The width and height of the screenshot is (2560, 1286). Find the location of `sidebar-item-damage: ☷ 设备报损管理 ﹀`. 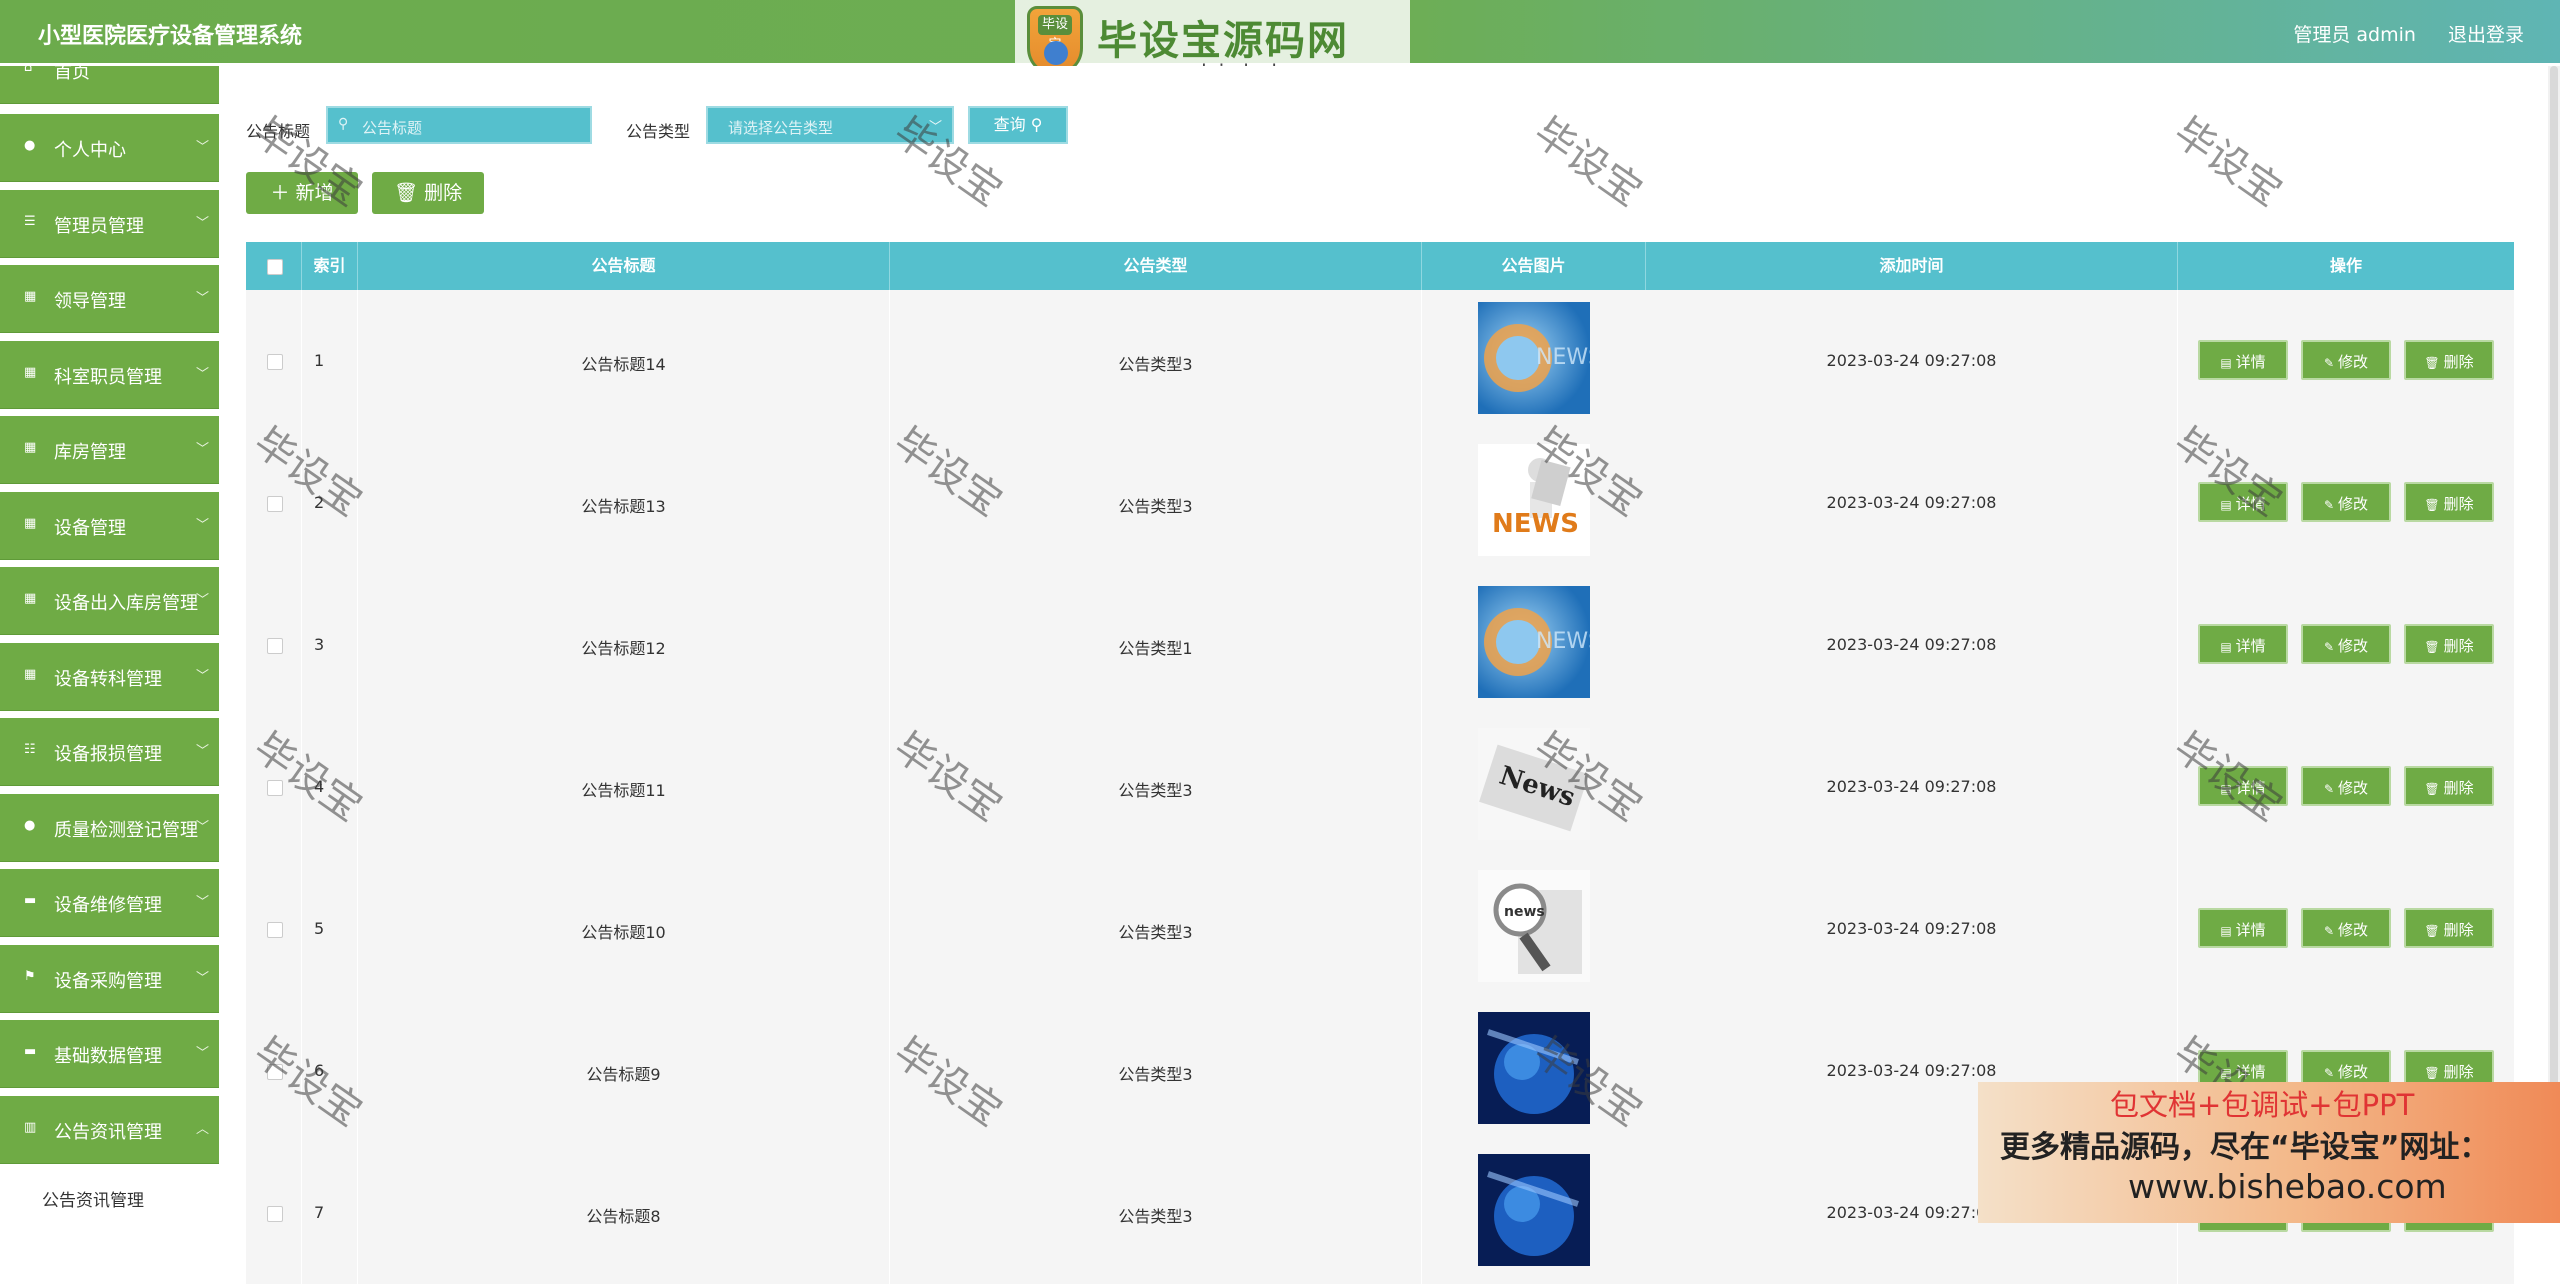

sidebar-item-damage: ☷ 设备报损管理 ﹀ is located at coordinates (109, 752).